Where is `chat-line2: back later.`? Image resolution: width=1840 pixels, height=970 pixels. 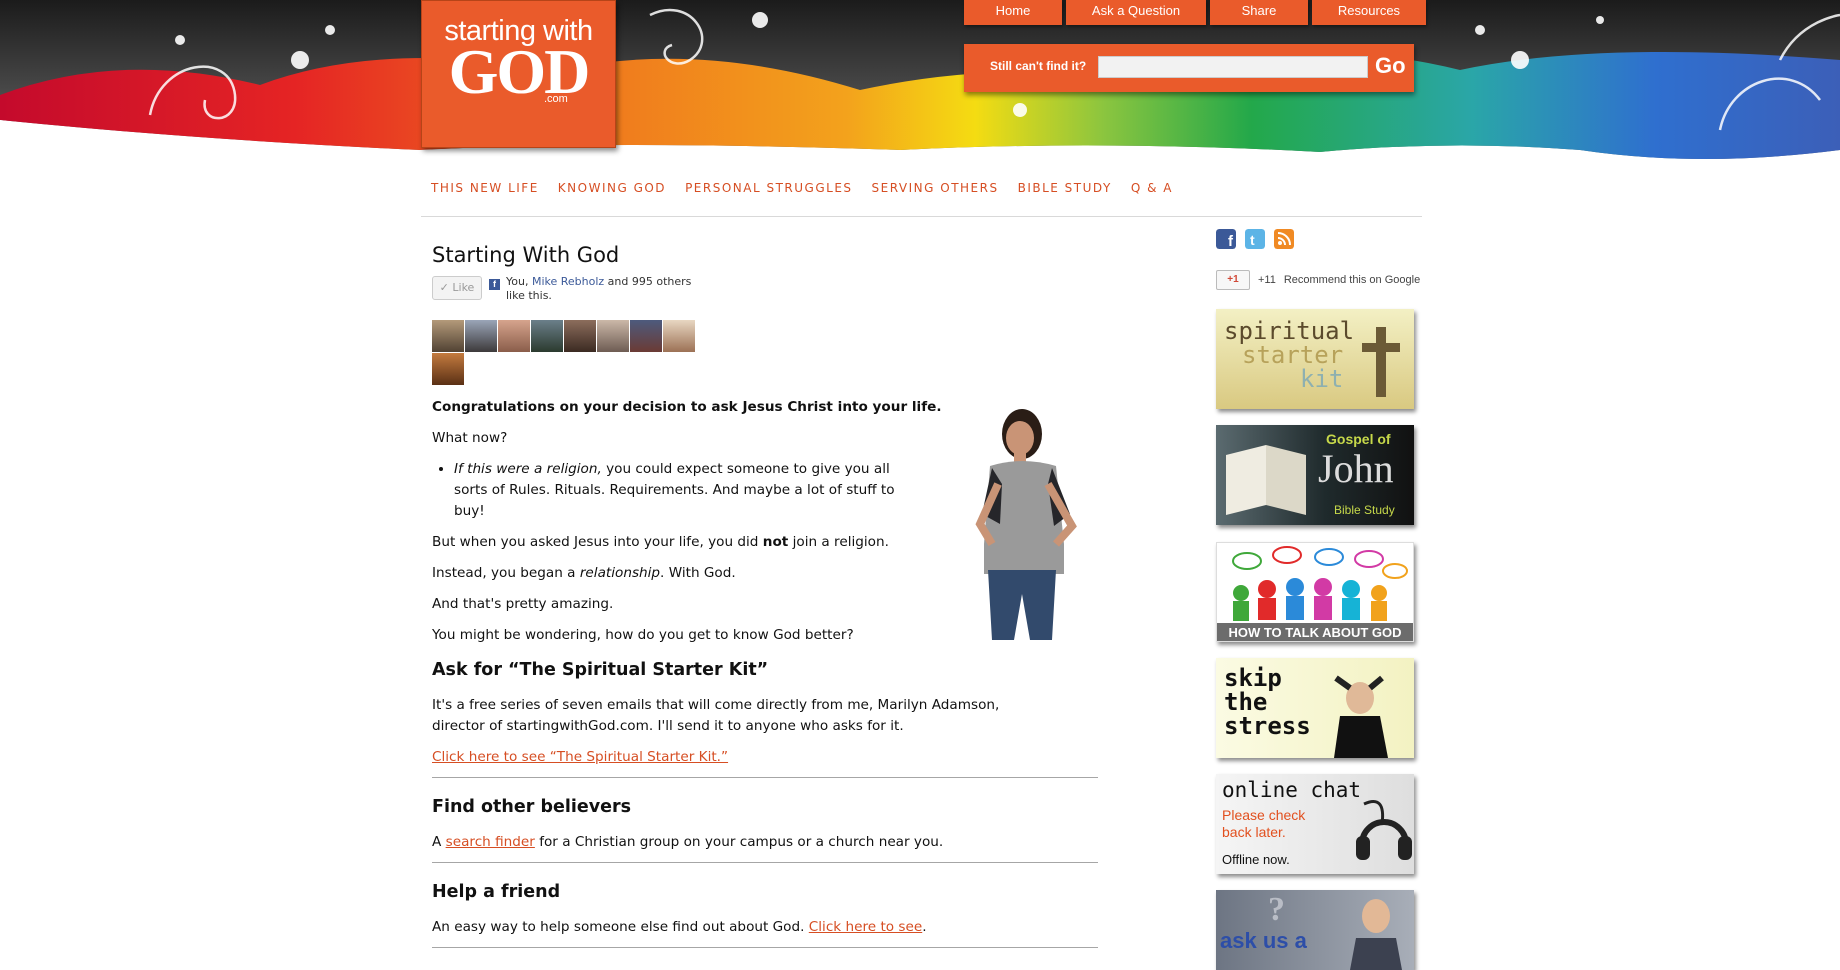 chat-line2: back later. is located at coordinates (1254, 832).